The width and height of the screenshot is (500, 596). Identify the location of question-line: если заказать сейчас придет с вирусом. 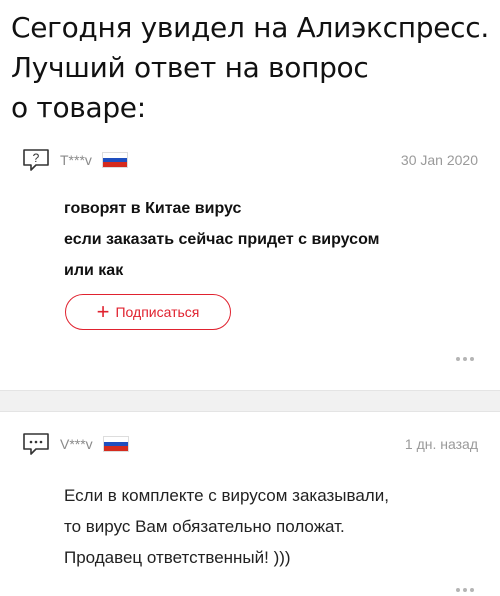
(222, 239).